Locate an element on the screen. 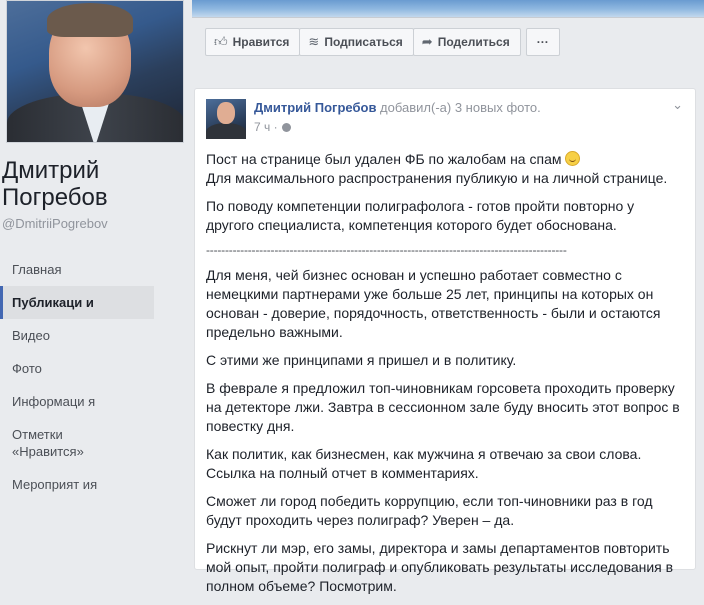  more-icon: ··· is located at coordinates (542, 42).